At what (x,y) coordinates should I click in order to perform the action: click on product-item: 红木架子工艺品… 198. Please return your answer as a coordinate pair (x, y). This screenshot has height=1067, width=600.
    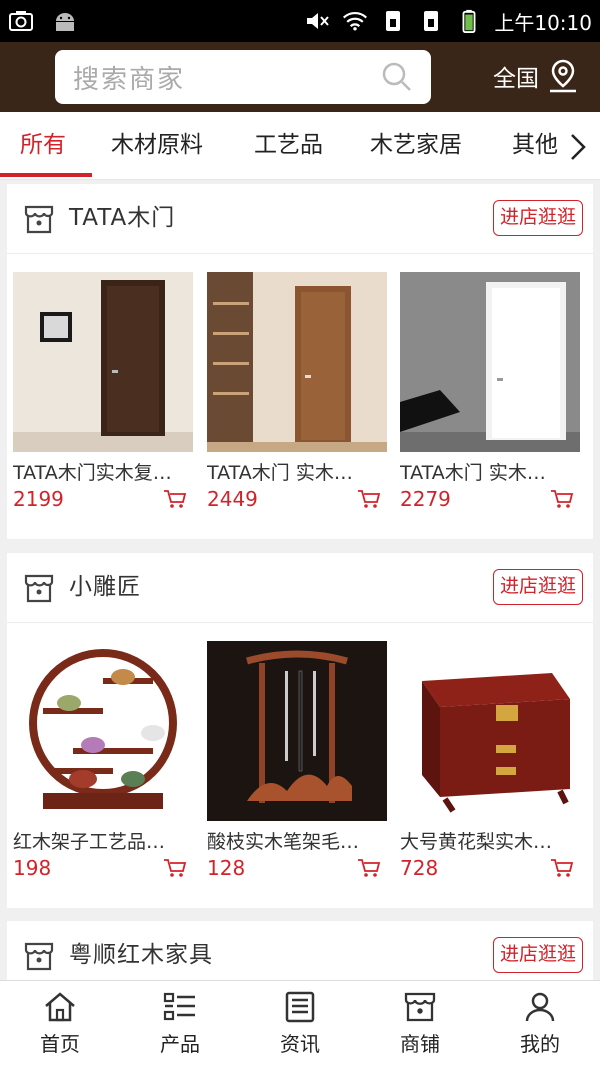
    Looking at the image, I should click on (103, 760).